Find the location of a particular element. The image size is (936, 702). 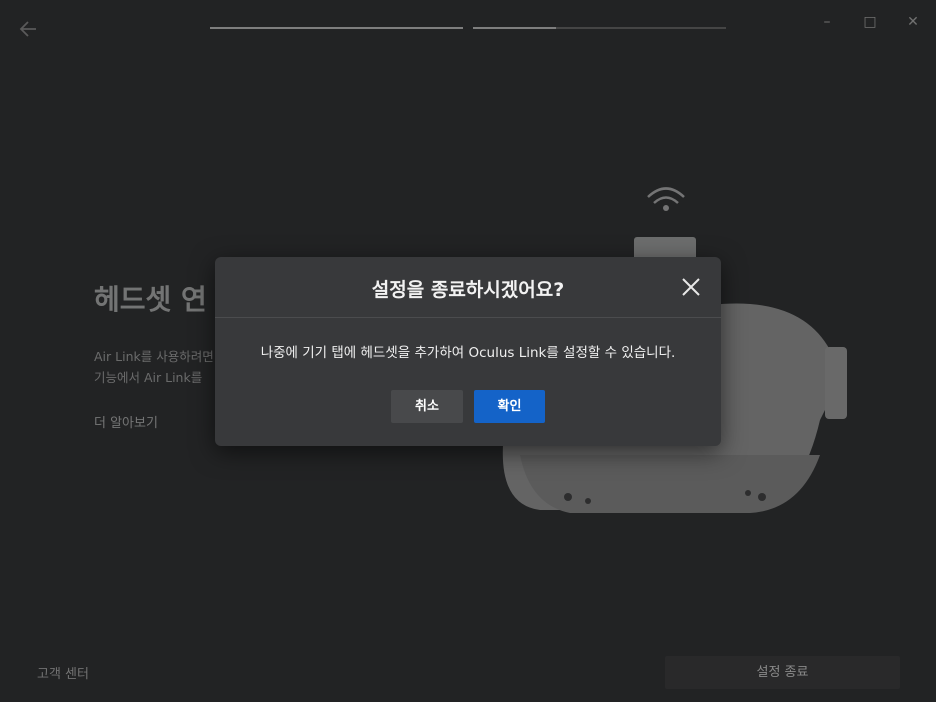

dialog-header: 설정을 종료하시겠어요? is located at coordinates (468, 287).